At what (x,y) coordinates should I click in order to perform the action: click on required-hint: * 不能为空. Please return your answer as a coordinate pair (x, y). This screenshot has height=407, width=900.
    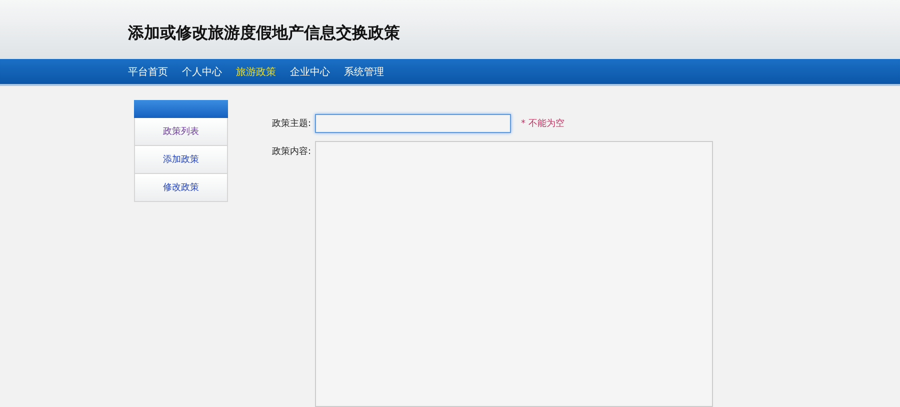
    Looking at the image, I should click on (542, 124).